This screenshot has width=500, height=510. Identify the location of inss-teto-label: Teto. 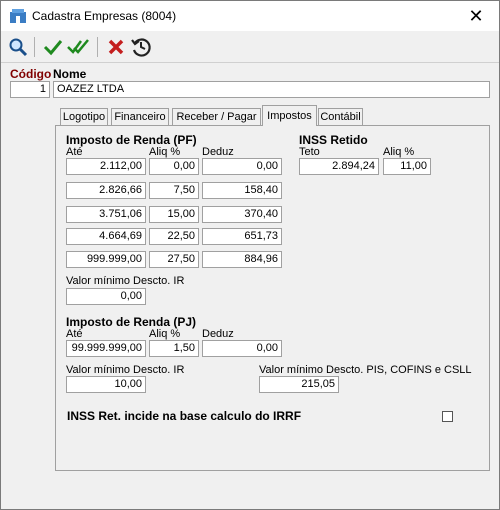
(309, 152).